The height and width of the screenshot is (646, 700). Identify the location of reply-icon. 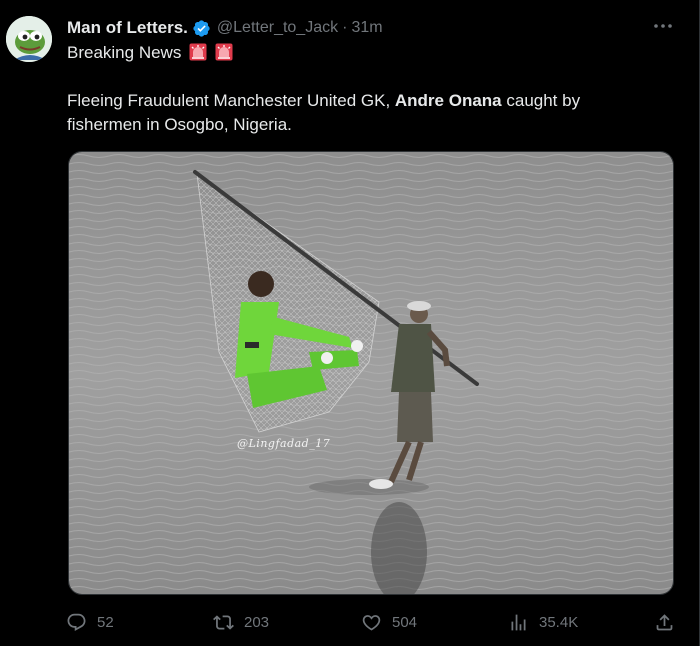
(76, 622).